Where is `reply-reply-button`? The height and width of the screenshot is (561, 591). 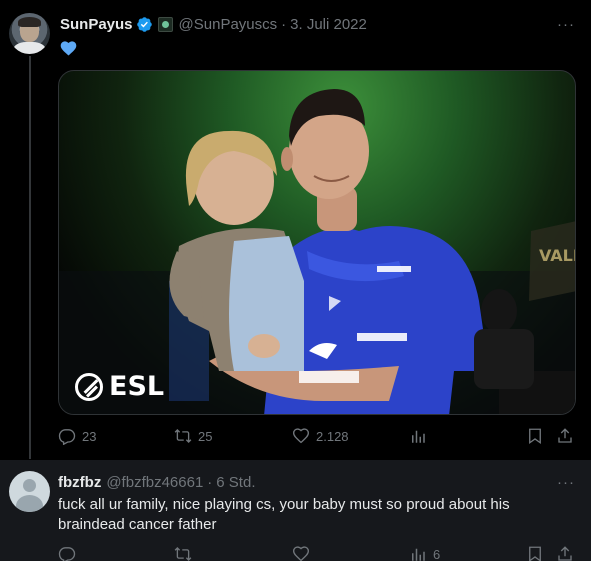
reply-reply-button is located at coordinates (67, 553).